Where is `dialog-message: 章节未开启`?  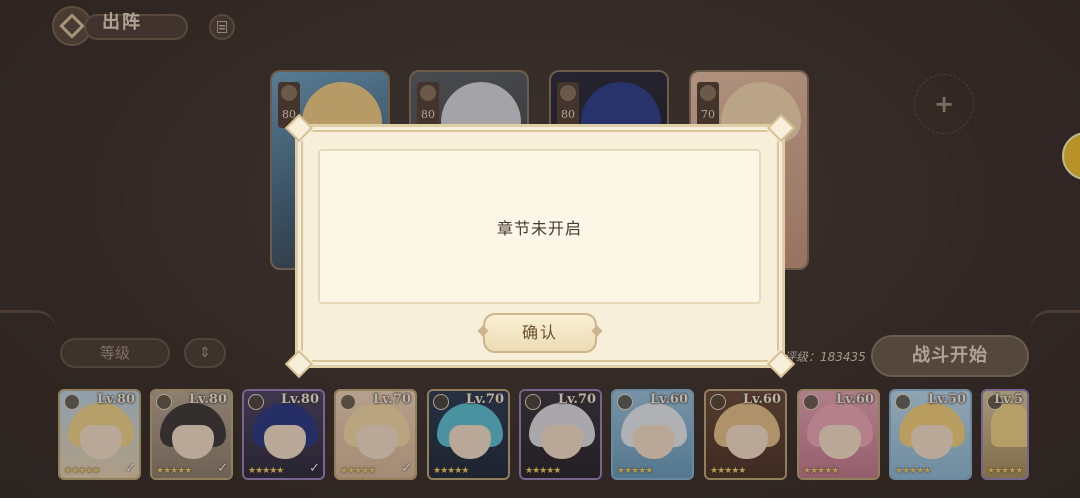
dialog-message: 章节未开启 is located at coordinates (539, 228).